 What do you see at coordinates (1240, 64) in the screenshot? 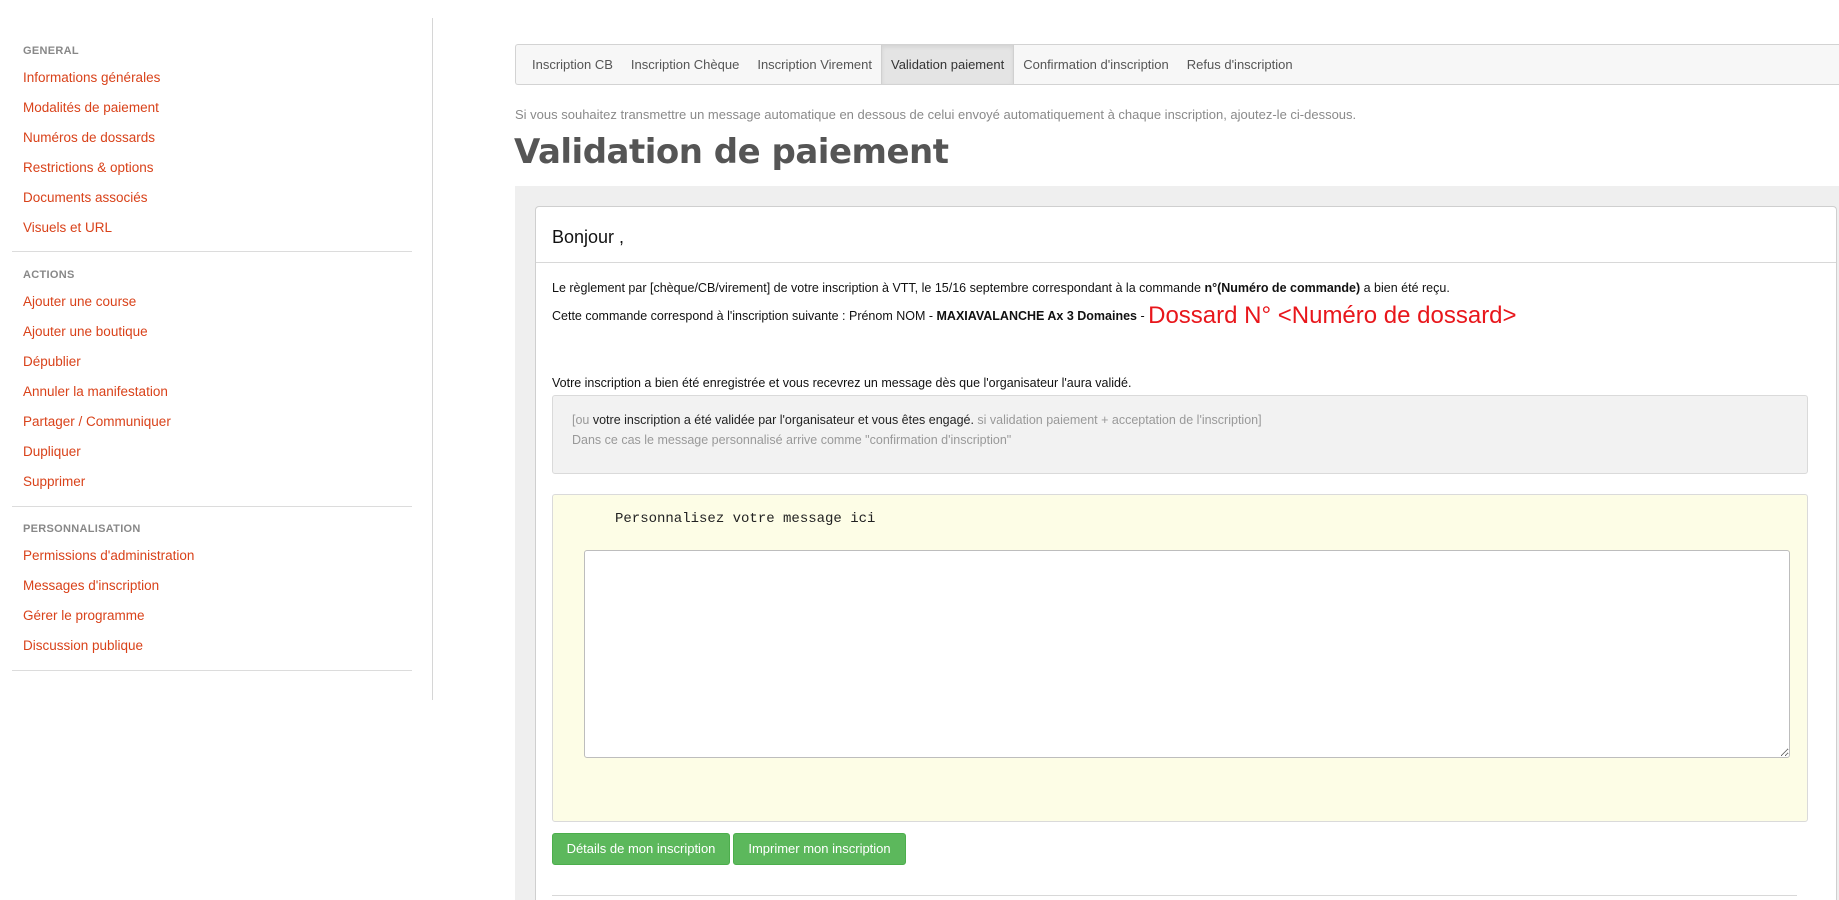
I see `tab-refus-inscription: Refus d'inscription` at bounding box center [1240, 64].